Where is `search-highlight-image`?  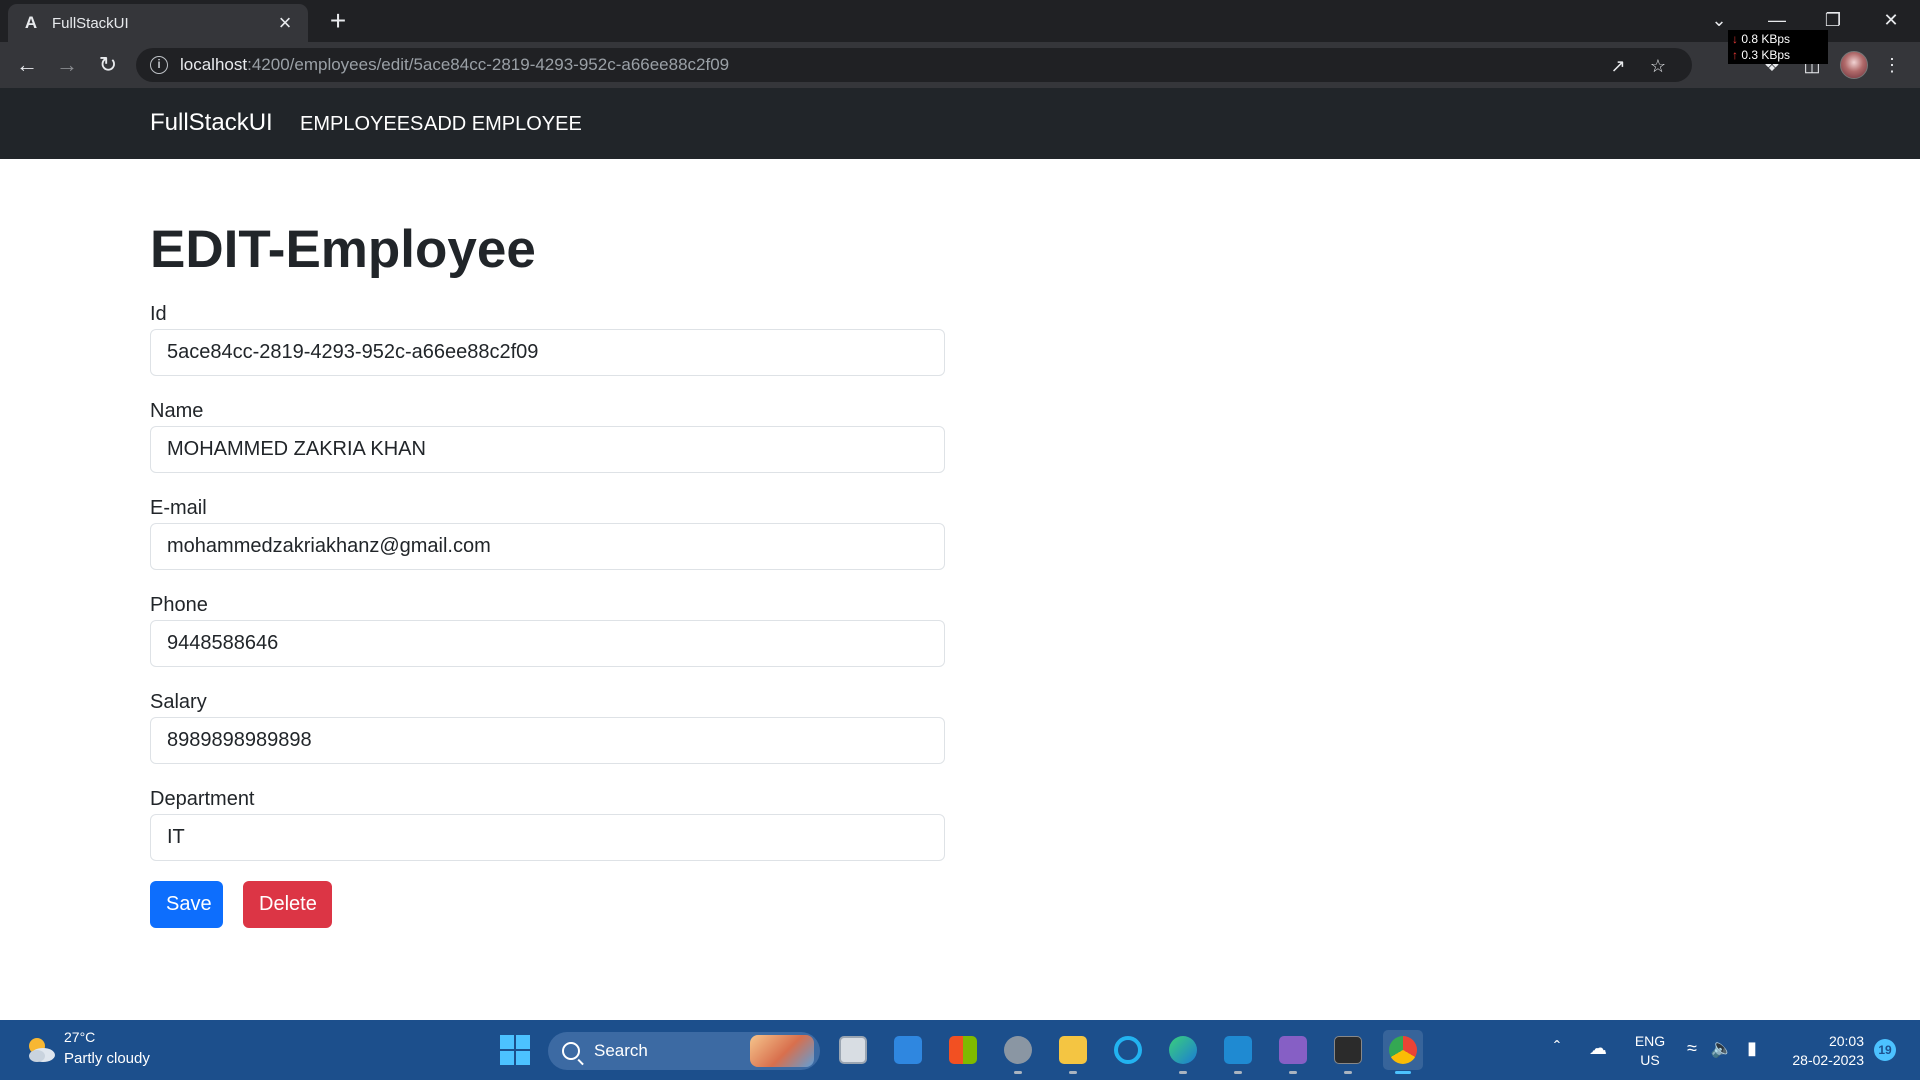
search-highlight-image is located at coordinates (782, 1051).